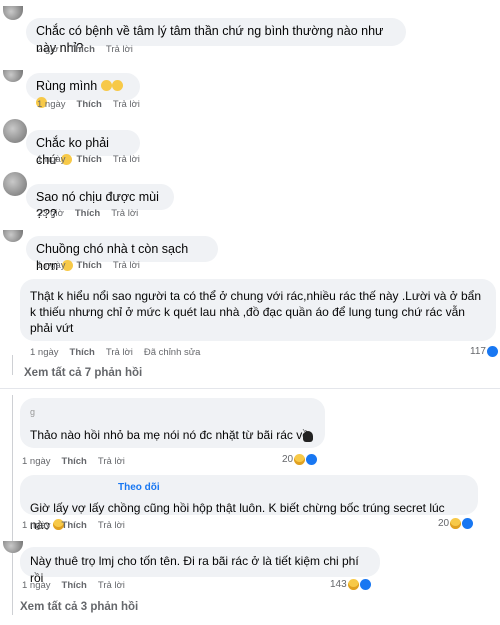  I want to click on reaction-count: 117, so click(478, 351).